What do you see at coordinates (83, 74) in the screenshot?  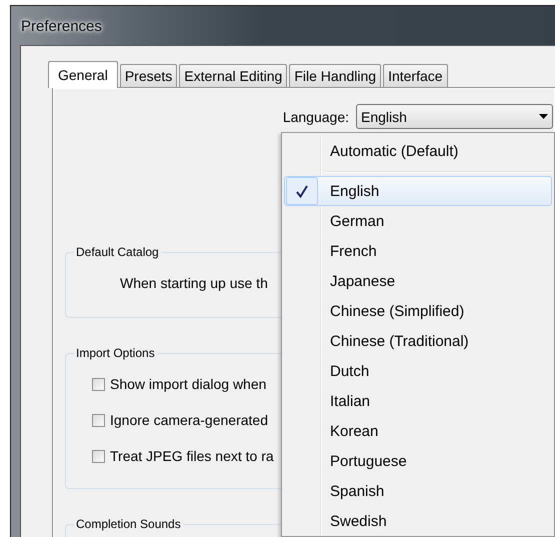 I see `tab: General` at bounding box center [83, 74].